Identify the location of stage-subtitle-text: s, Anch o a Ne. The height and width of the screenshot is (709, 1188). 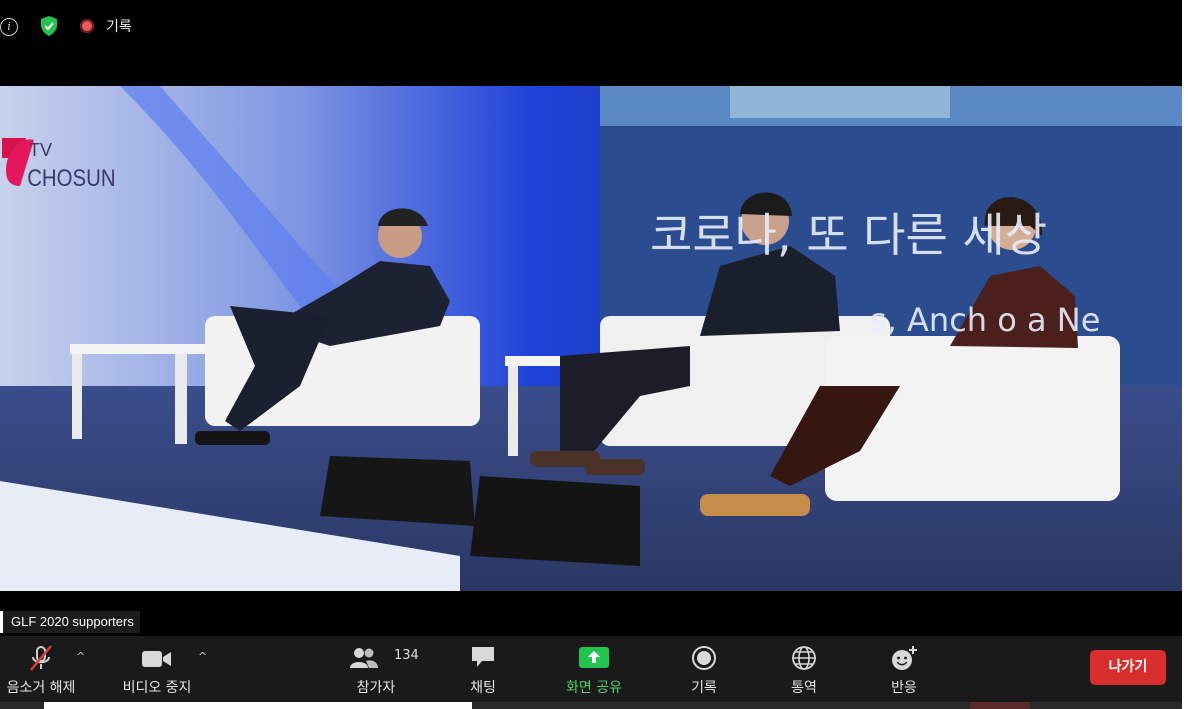
(985, 320).